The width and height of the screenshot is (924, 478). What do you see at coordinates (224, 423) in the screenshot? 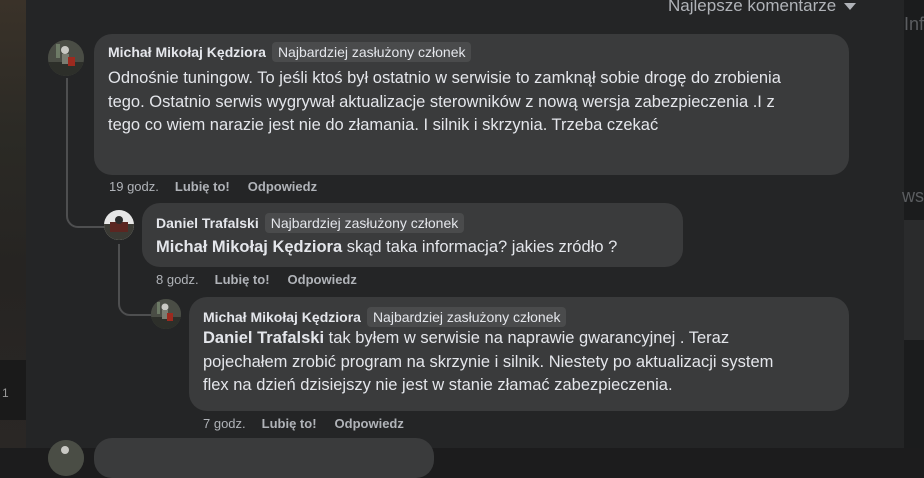
I see `comment-time: 7 godz.` at bounding box center [224, 423].